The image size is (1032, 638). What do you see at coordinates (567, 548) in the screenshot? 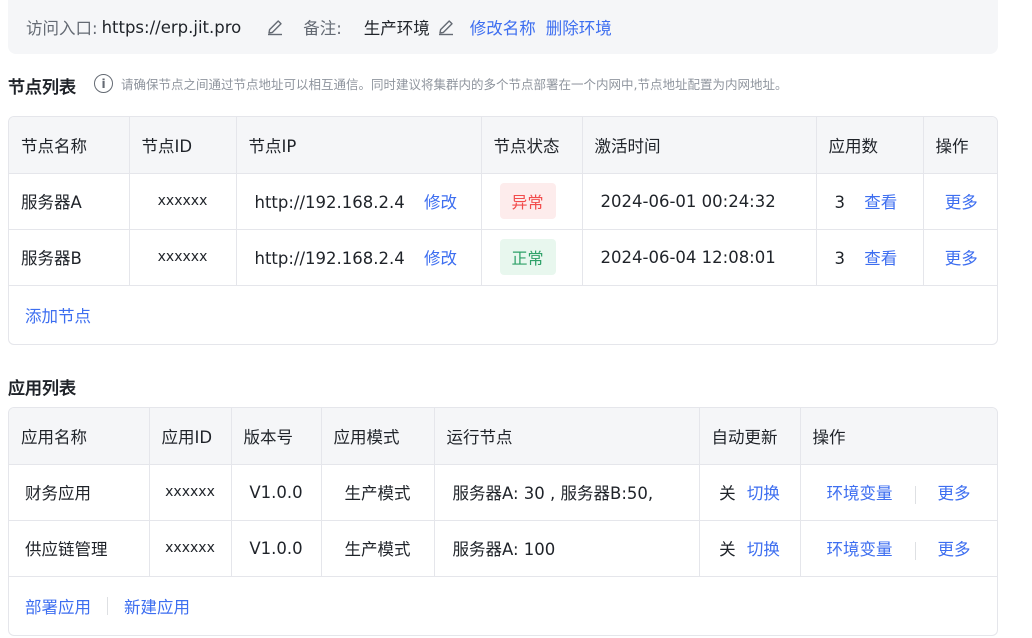
I see `app-nodes: 服务器A: 100` at bounding box center [567, 548].